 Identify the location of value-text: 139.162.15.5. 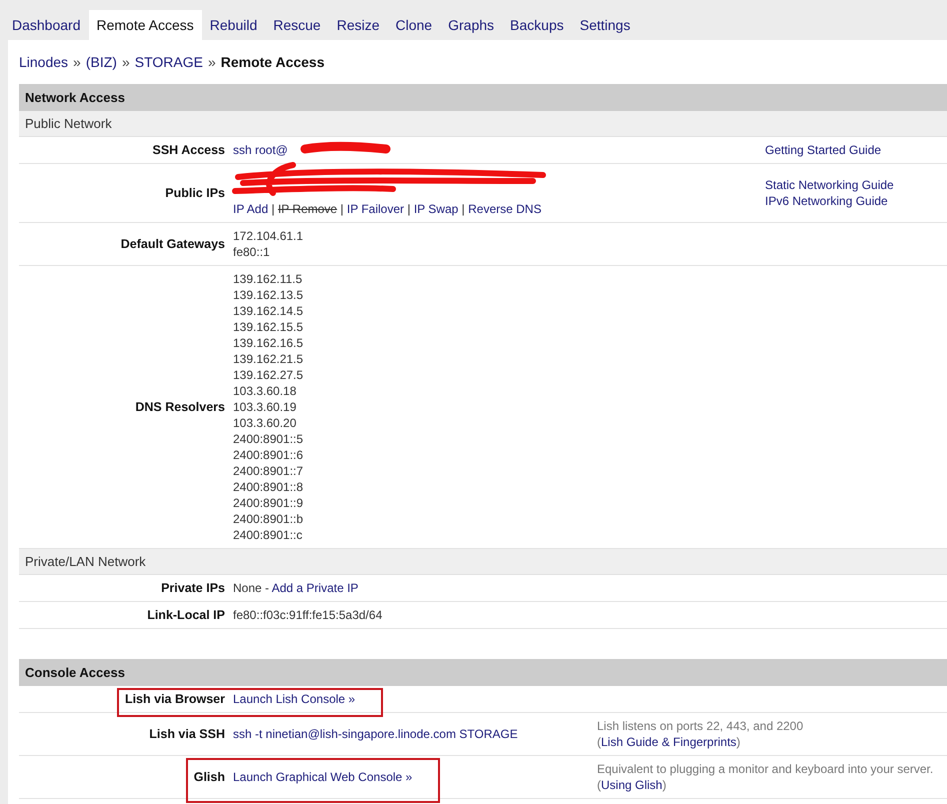
(268, 327).